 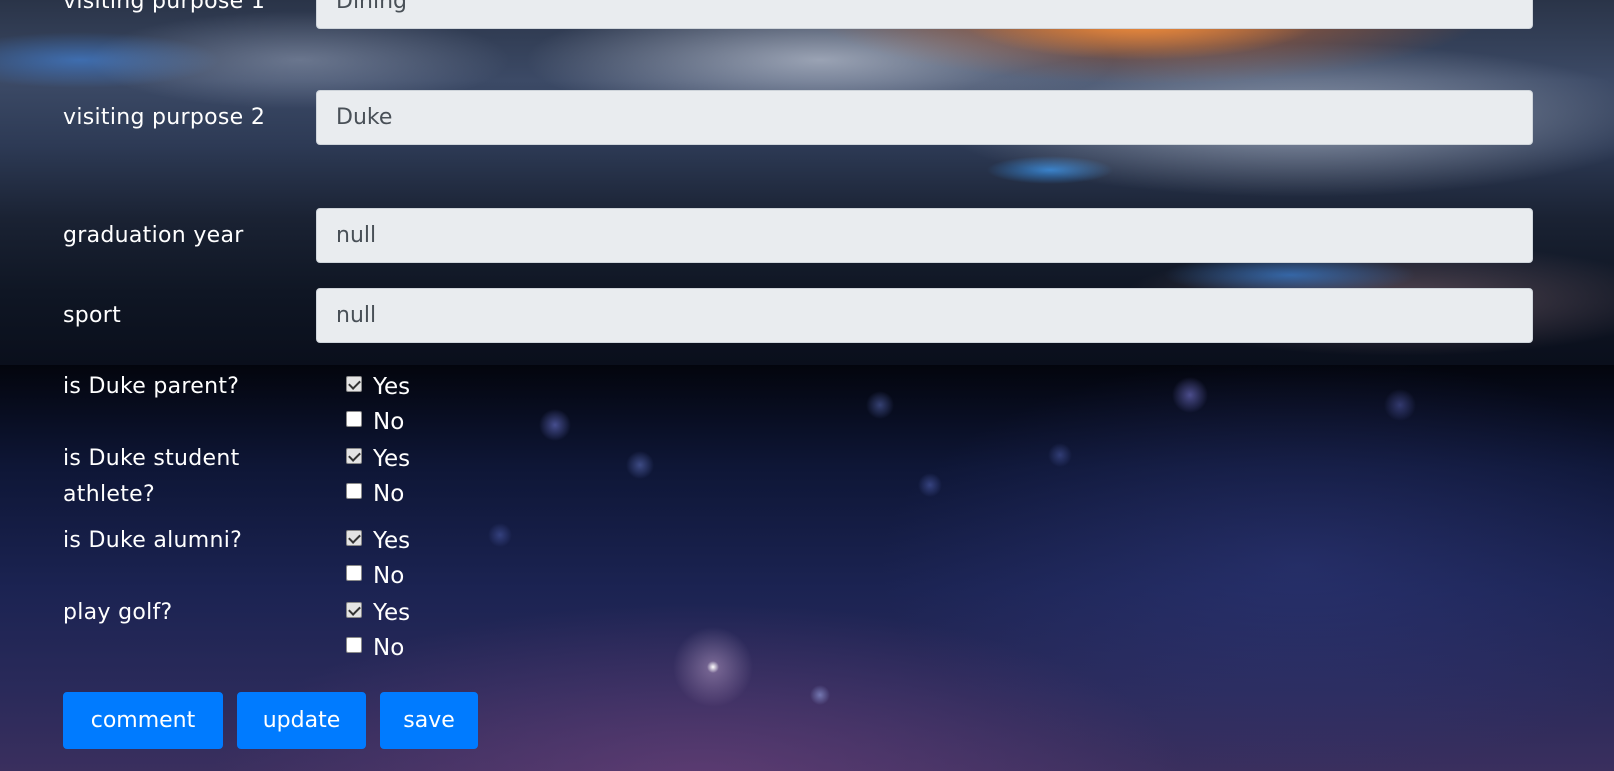 I want to click on play-golf-yes-label: Yes, so click(x=392, y=613).